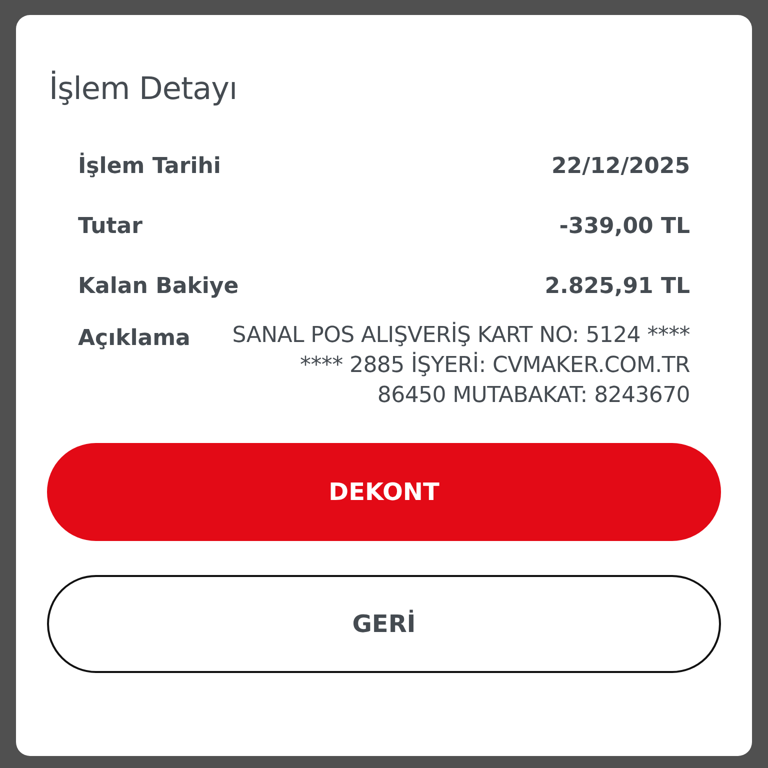 The width and height of the screenshot is (768, 768). Describe the element at coordinates (110, 227) in the screenshot. I see `field-label: Tutar` at that location.